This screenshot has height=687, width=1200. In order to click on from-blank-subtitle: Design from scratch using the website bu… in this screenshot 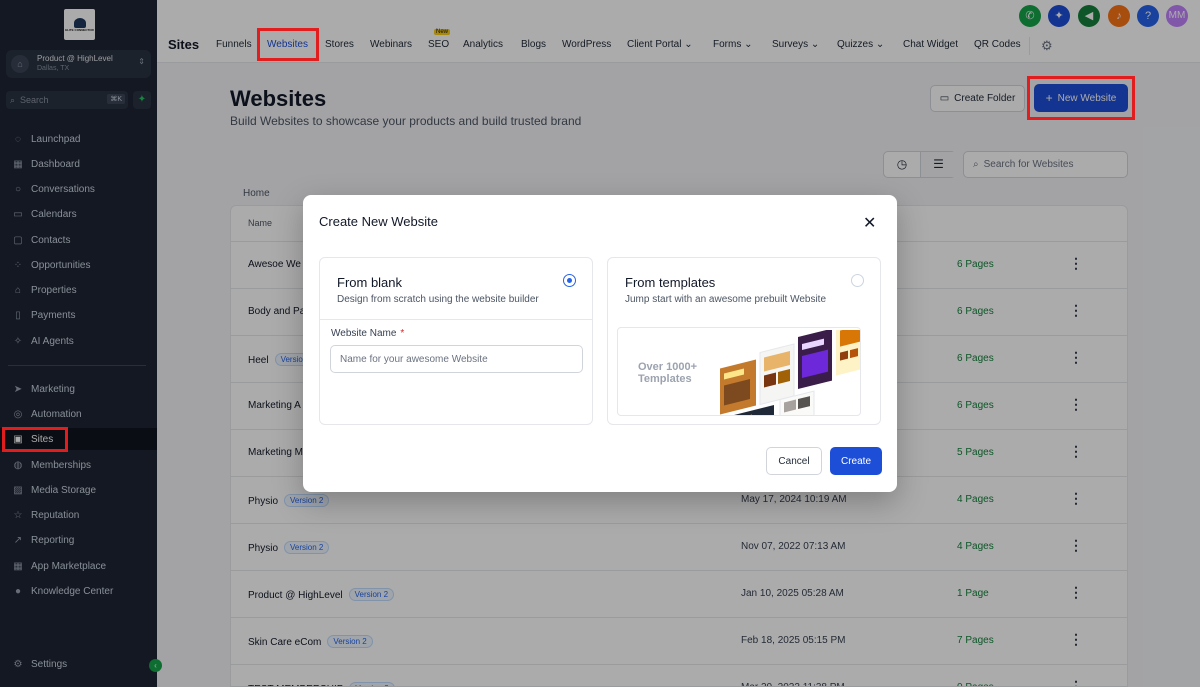, I will do `click(438, 299)`.